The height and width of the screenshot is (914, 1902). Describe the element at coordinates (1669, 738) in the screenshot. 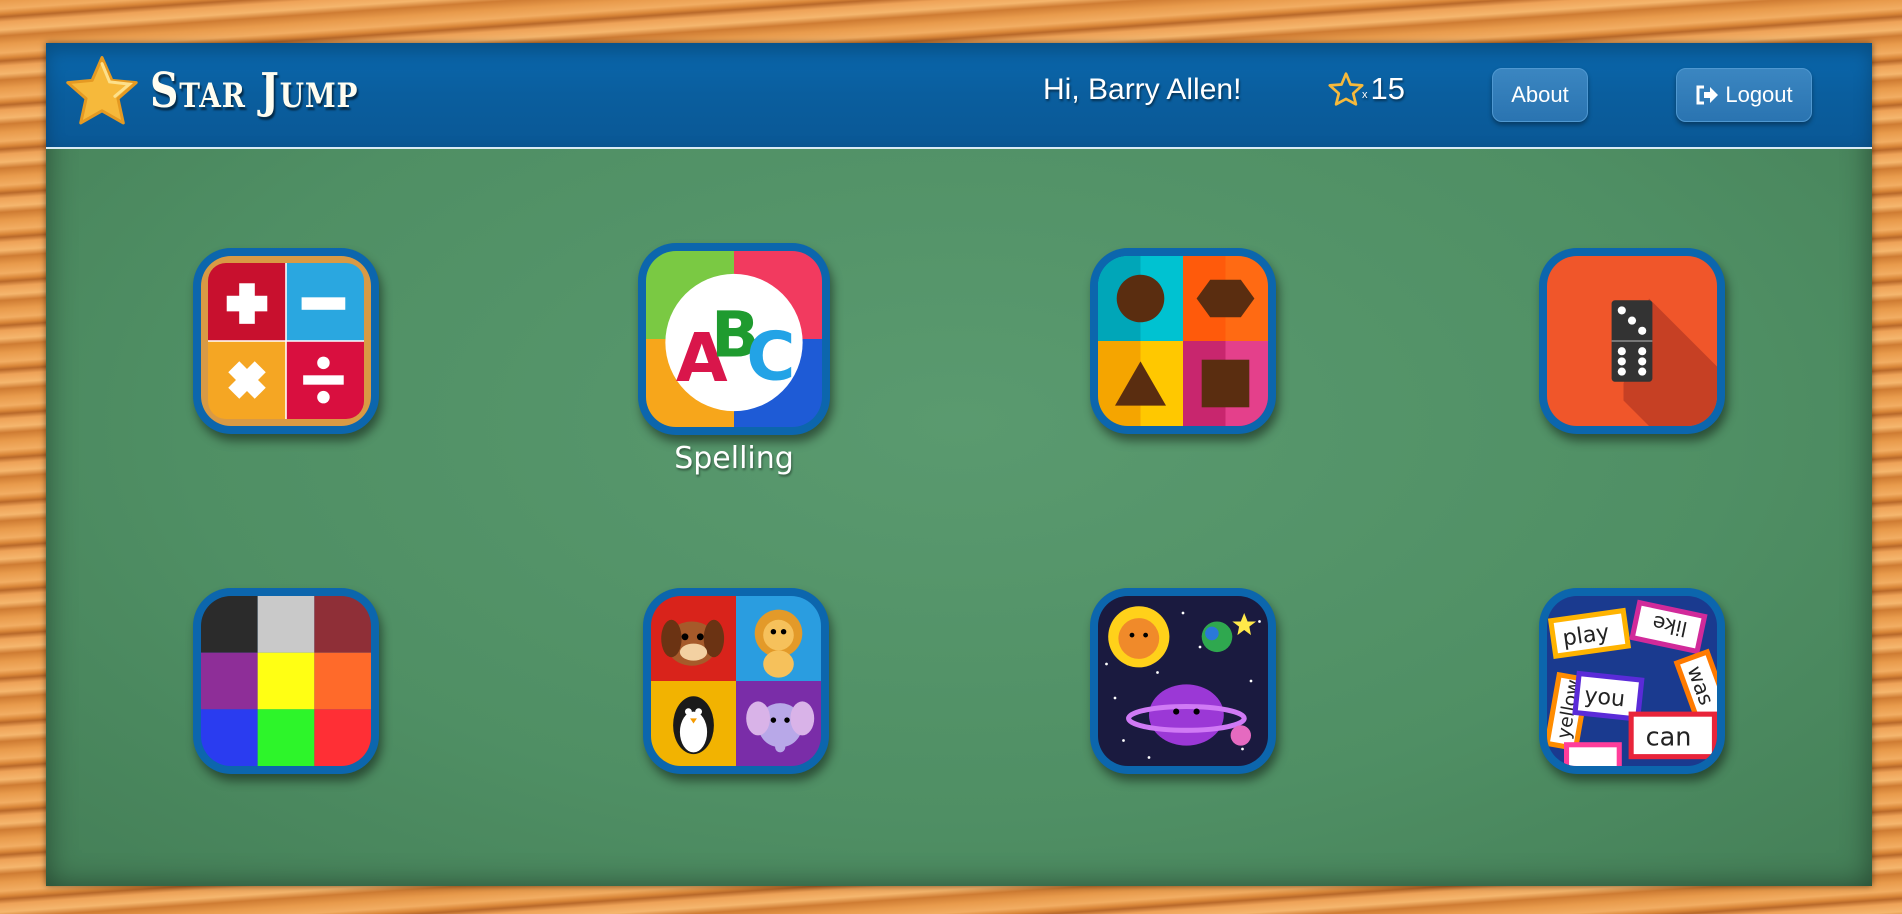

I see `word-card-can: can` at that location.